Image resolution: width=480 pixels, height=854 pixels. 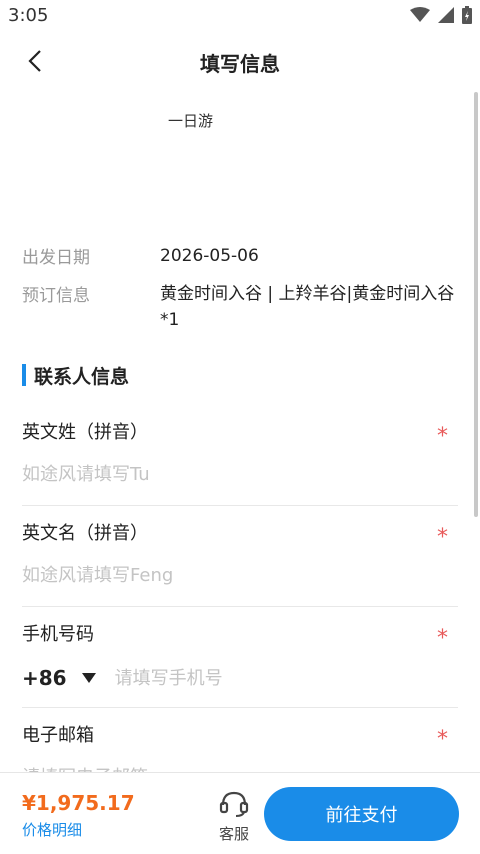 What do you see at coordinates (240, 16) in the screenshot?
I see `status-bar: 3:05` at bounding box center [240, 16].